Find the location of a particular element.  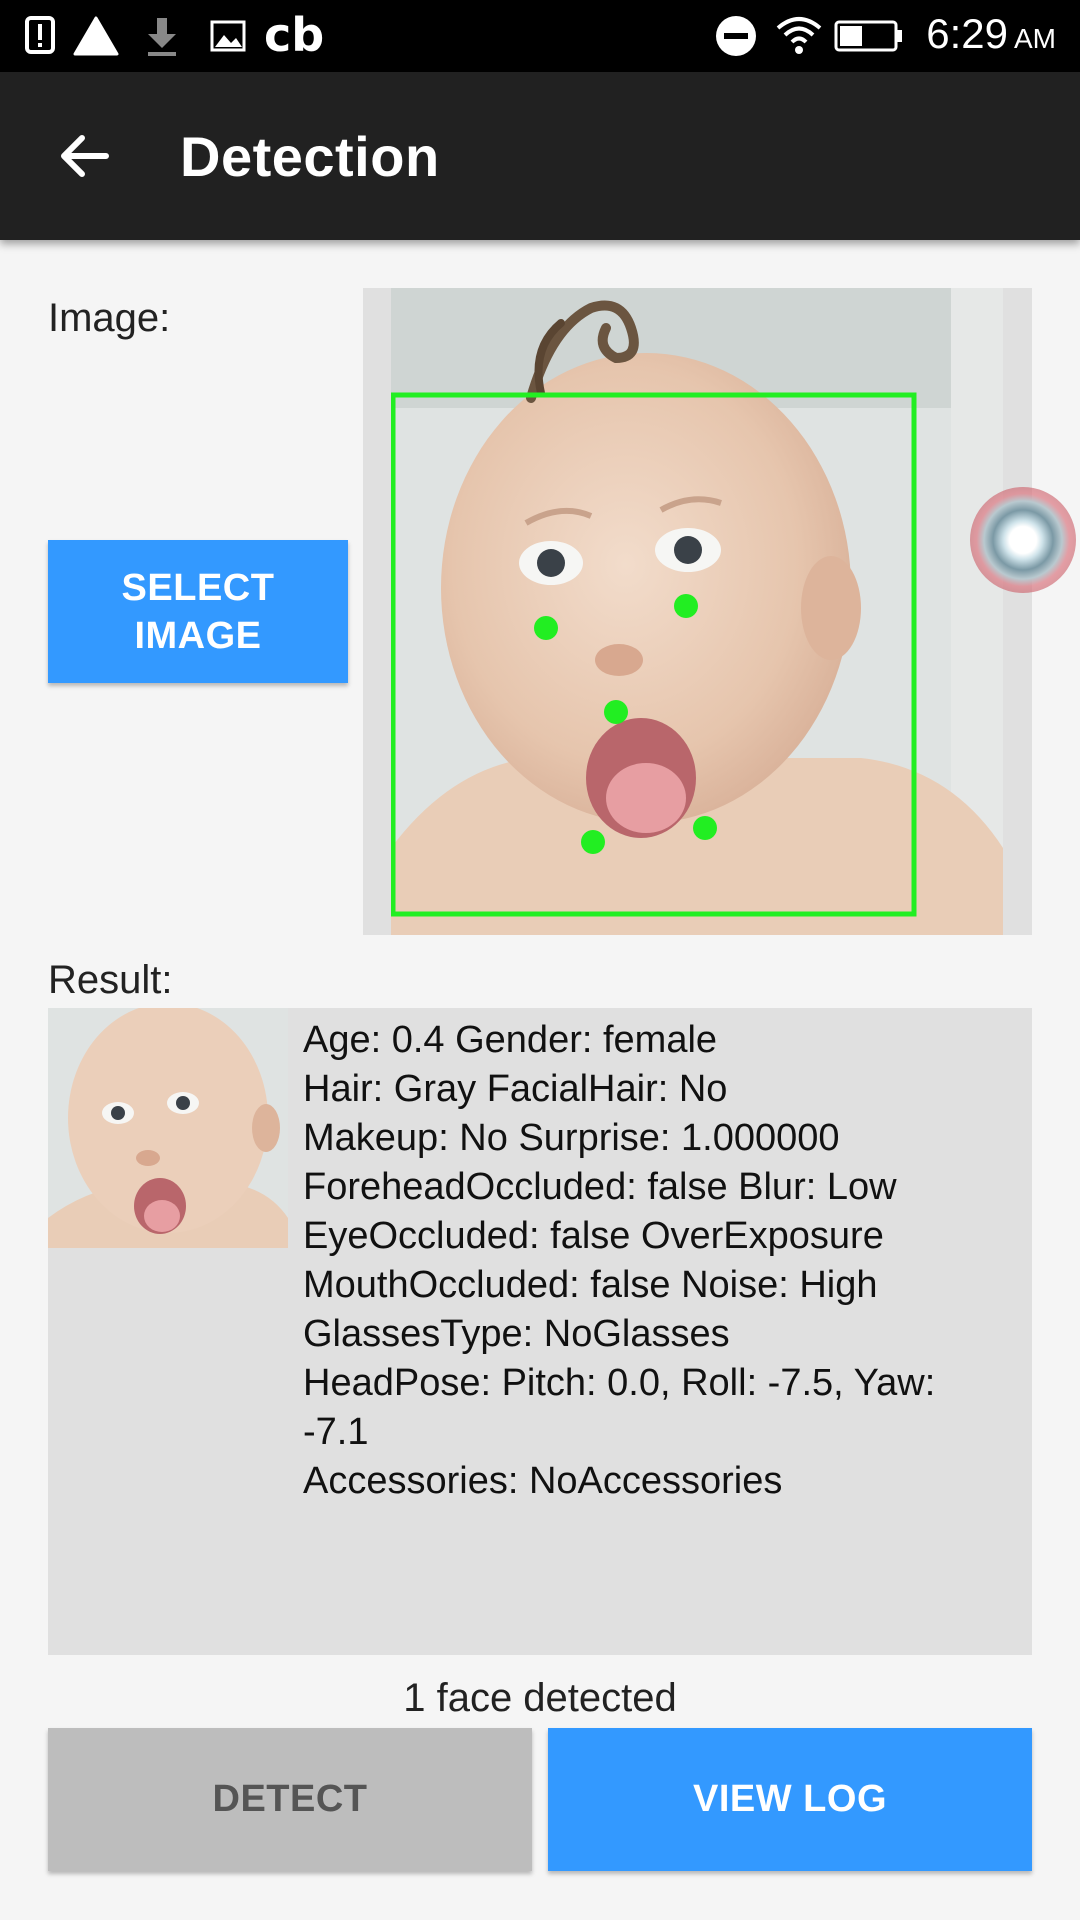

face-thumbnail is located at coordinates (168, 1128).